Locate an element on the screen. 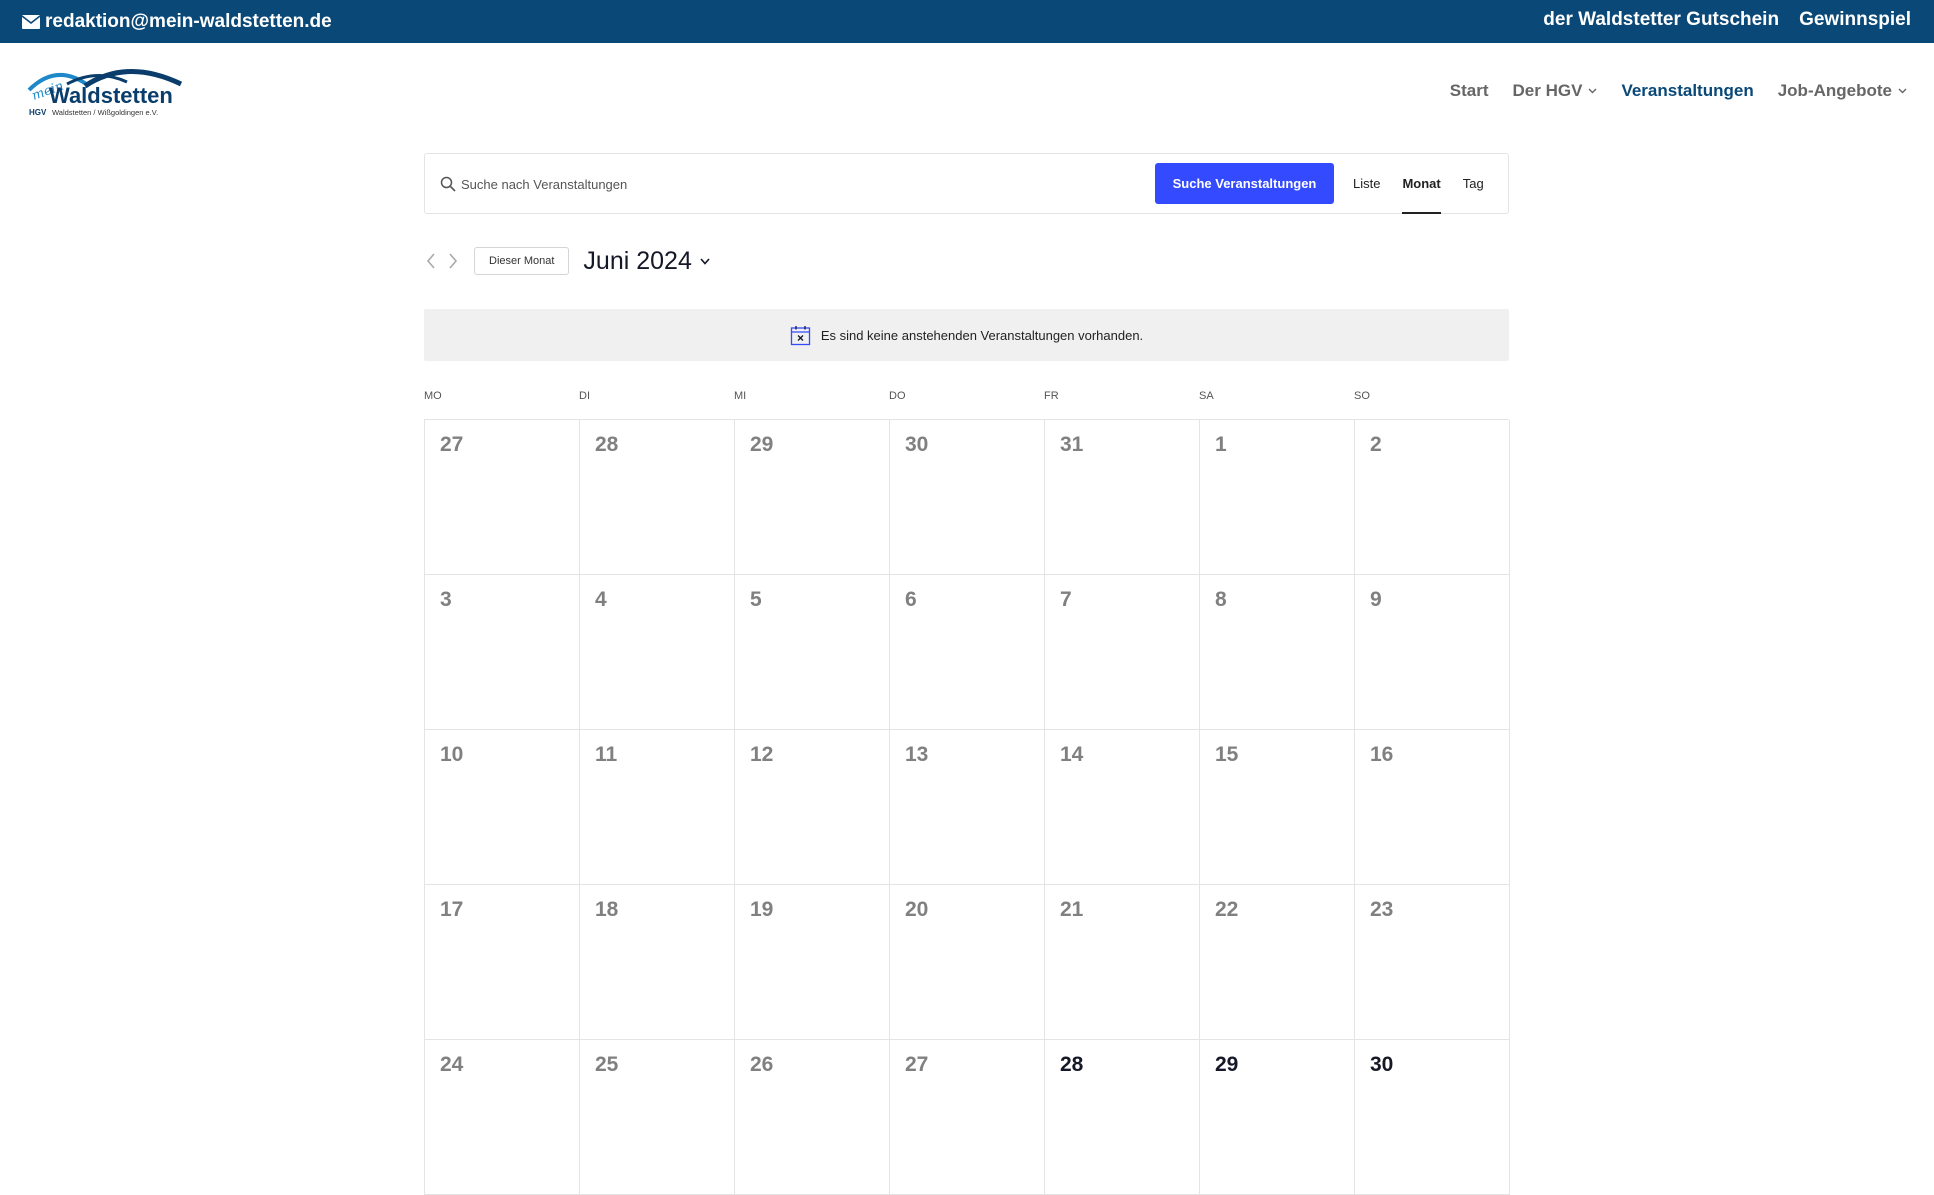 The width and height of the screenshot is (1934, 1195). calendar-day-number: 7 is located at coordinates (1066, 599).